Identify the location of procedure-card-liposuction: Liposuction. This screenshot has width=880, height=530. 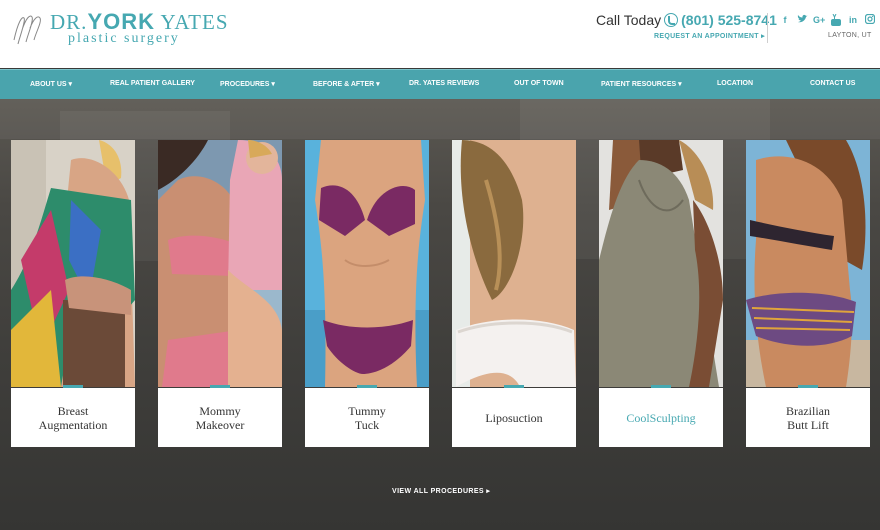
(514, 293).